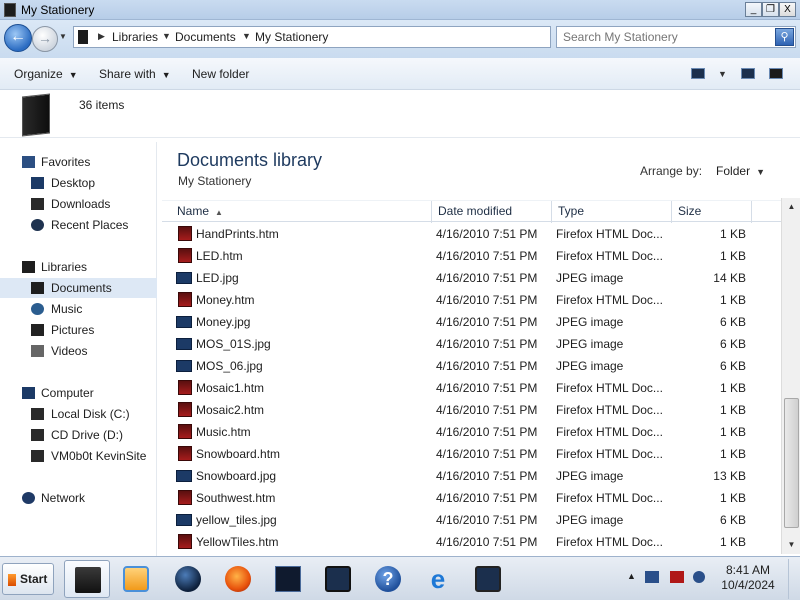  Describe the element at coordinates (760, 172) in the screenshot. I see `chevron-down-icon: ▼` at that location.